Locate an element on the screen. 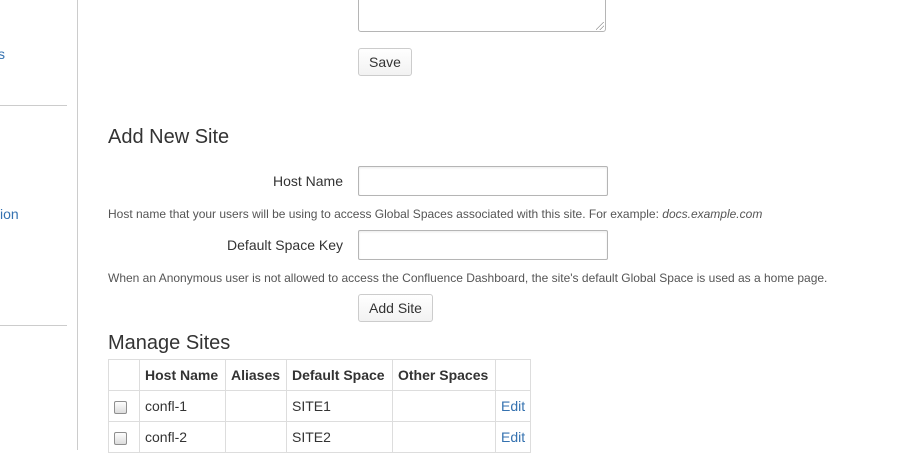 Image resolution: width=920 pixels, height=453 pixels. table-row: confl-2 SITE2 Edit is located at coordinates (320, 437).